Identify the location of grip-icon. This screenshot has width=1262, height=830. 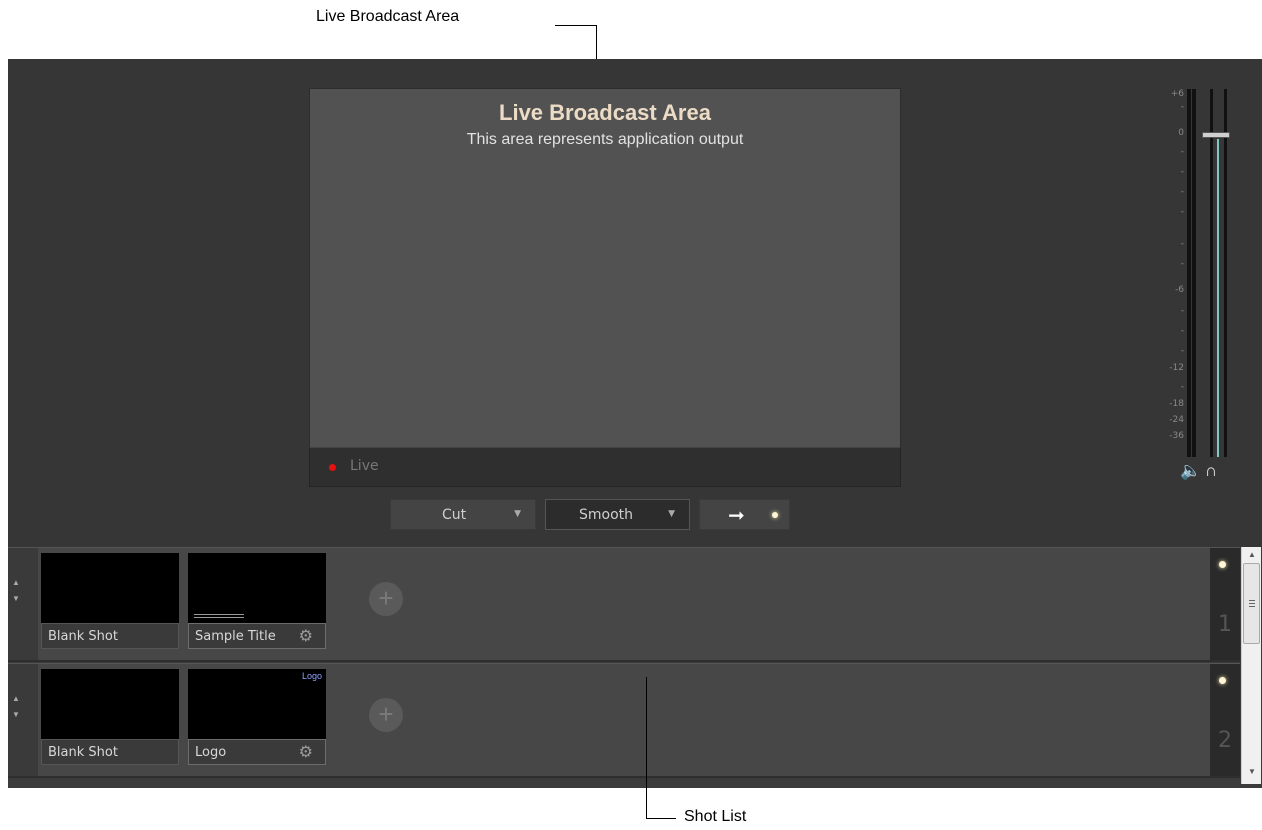
(1252, 604).